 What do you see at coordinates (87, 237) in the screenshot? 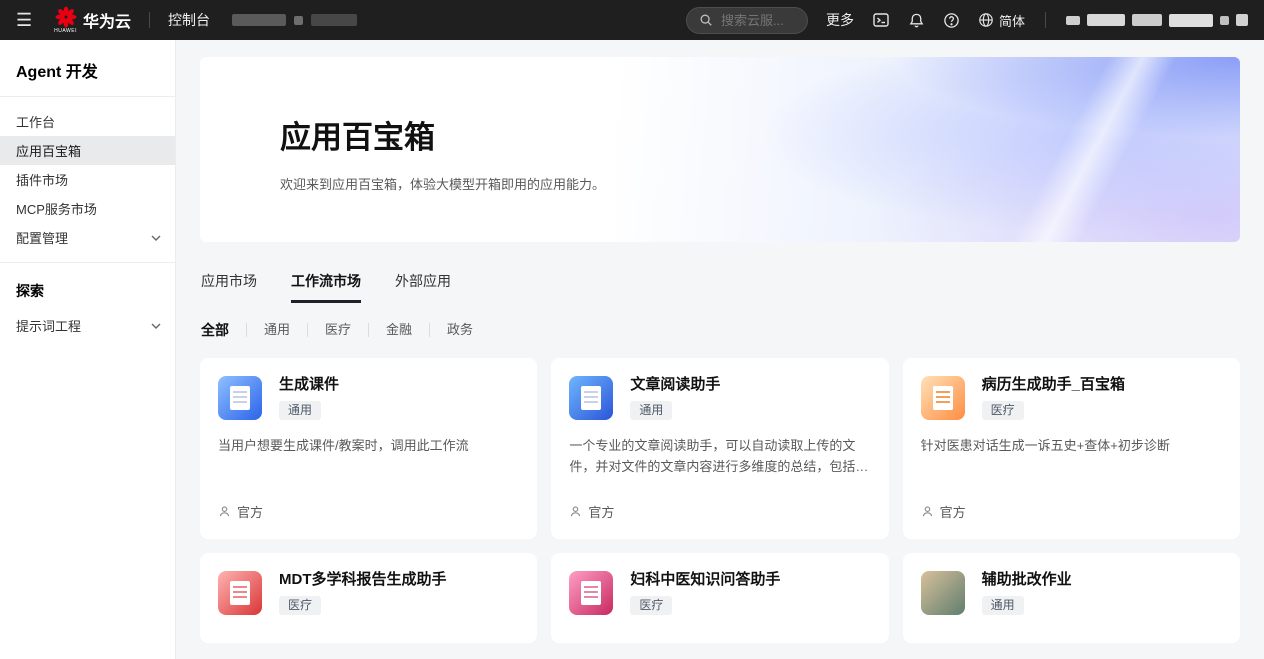
I see `sidebar-item-config-management: 配置管理` at bounding box center [87, 237].